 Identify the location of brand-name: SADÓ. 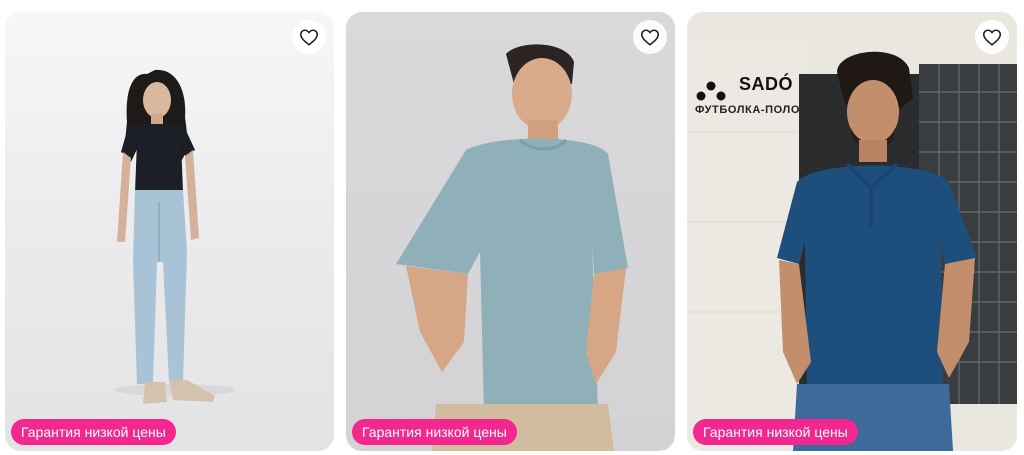
(766, 84).